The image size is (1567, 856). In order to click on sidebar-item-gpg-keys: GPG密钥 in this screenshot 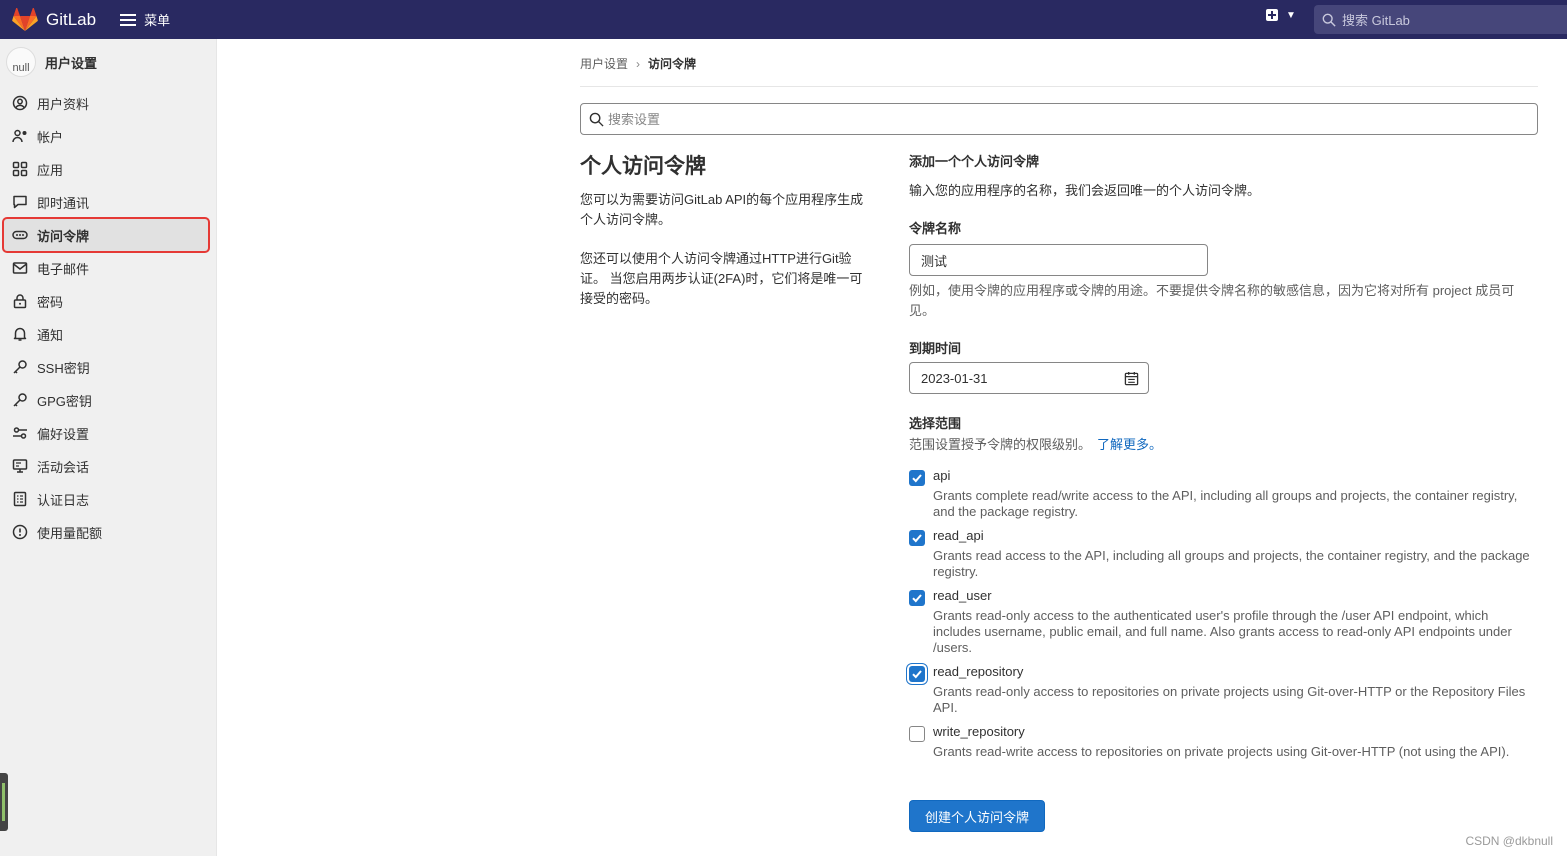, I will do `click(106, 400)`.